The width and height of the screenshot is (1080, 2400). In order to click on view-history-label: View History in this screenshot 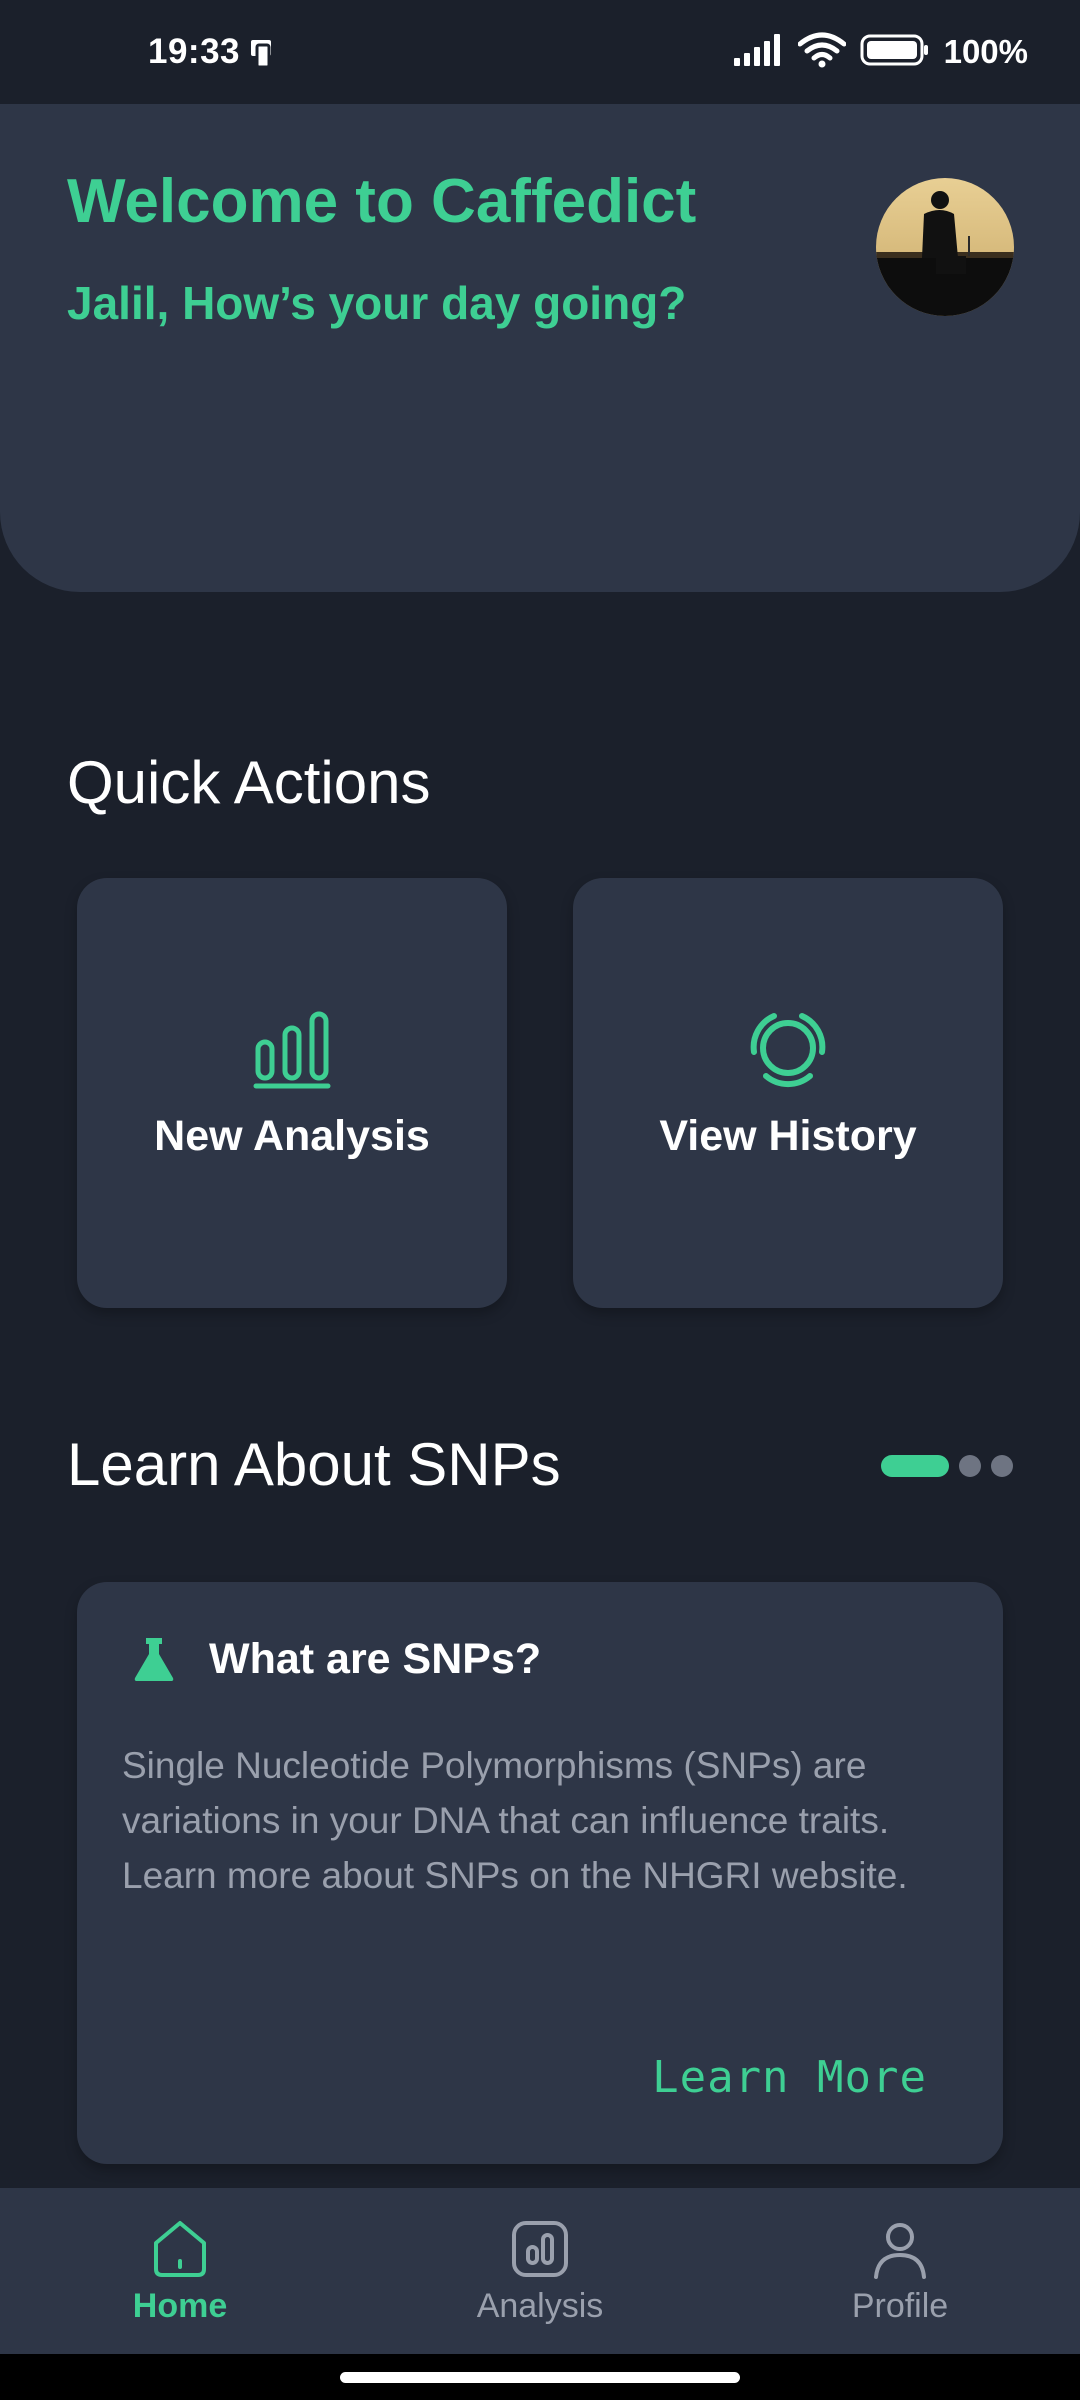, I will do `click(788, 1135)`.